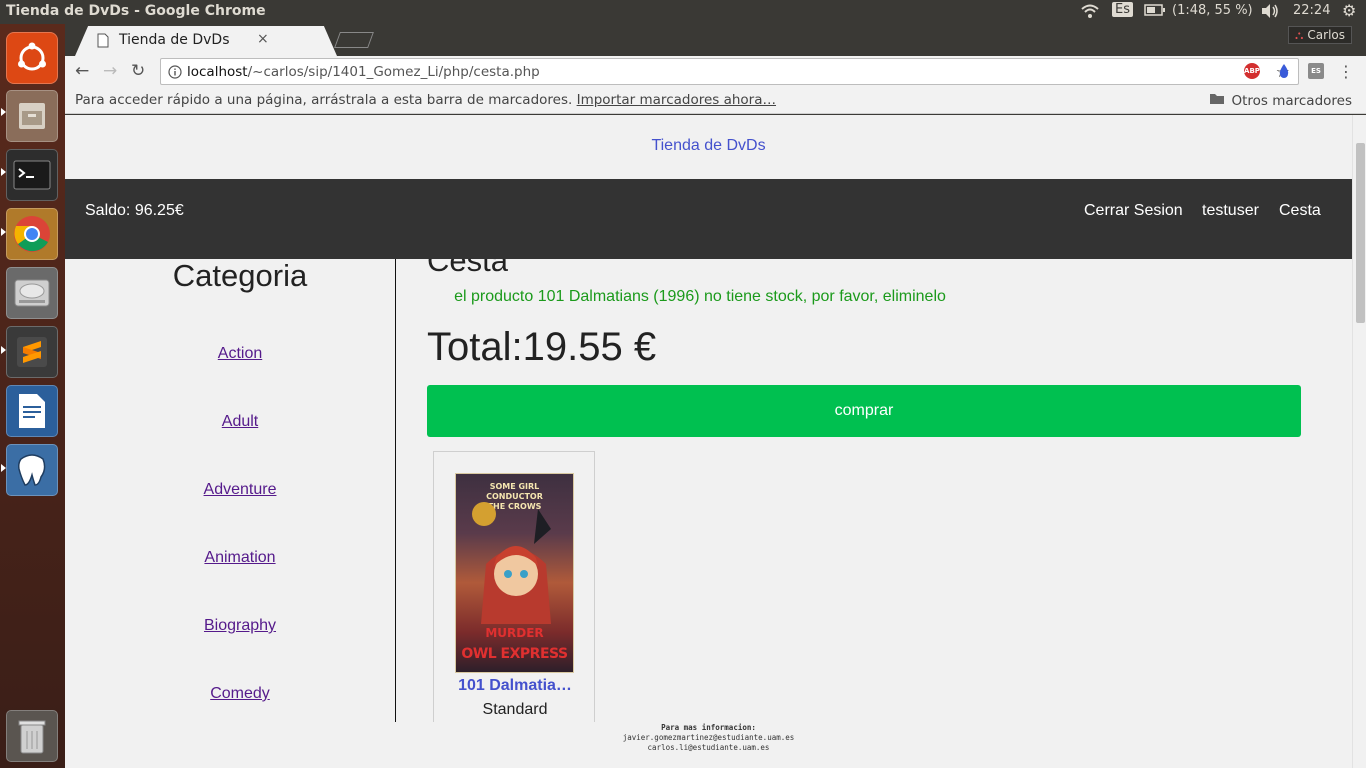 The image size is (1366, 768). Describe the element at coordinates (32, 58) in the screenshot. I see `ubuntu-dash-icon` at that location.